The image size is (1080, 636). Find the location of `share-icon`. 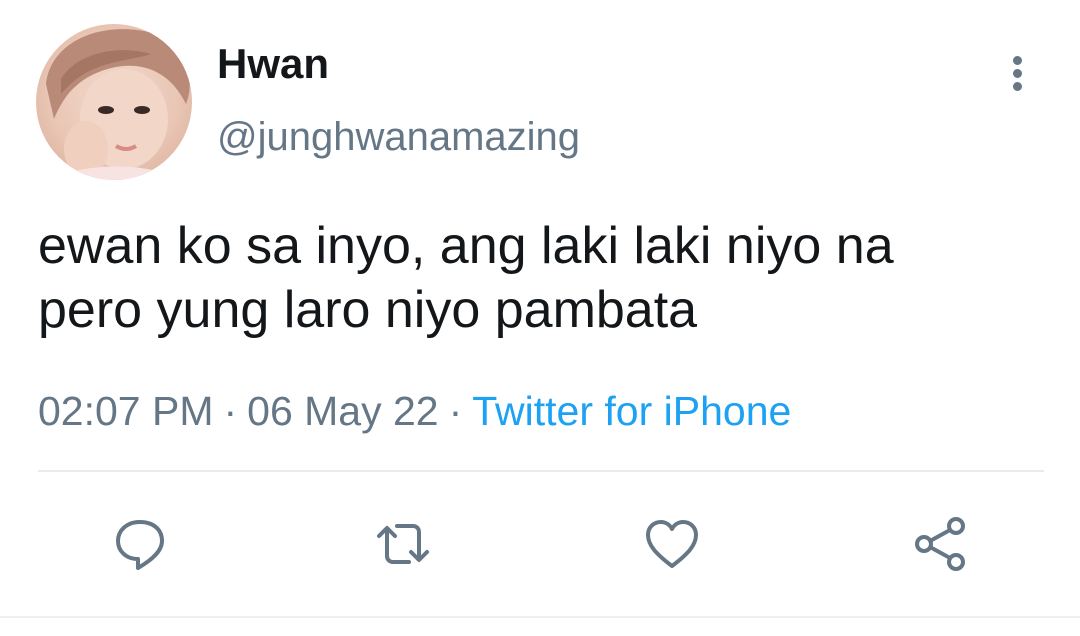

share-icon is located at coordinates (940, 544).